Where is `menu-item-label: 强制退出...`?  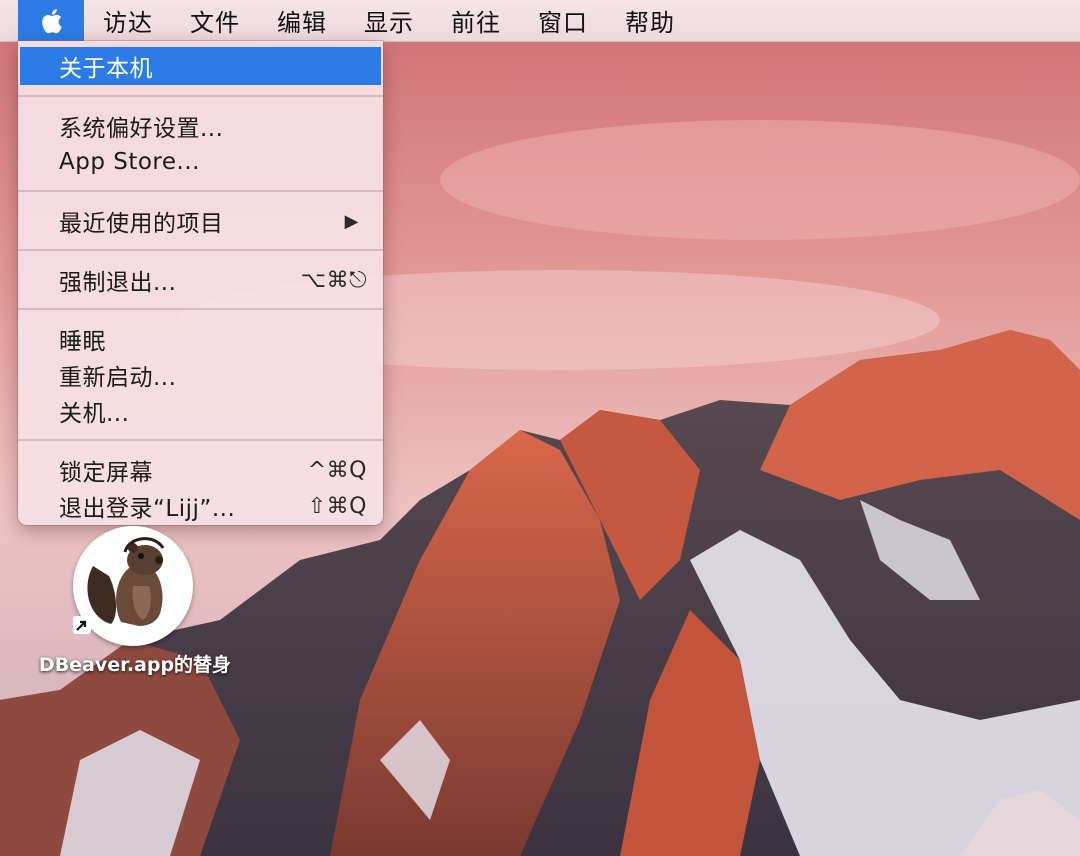 menu-item-label: 强制退出... is located at coordinates (118, 283).